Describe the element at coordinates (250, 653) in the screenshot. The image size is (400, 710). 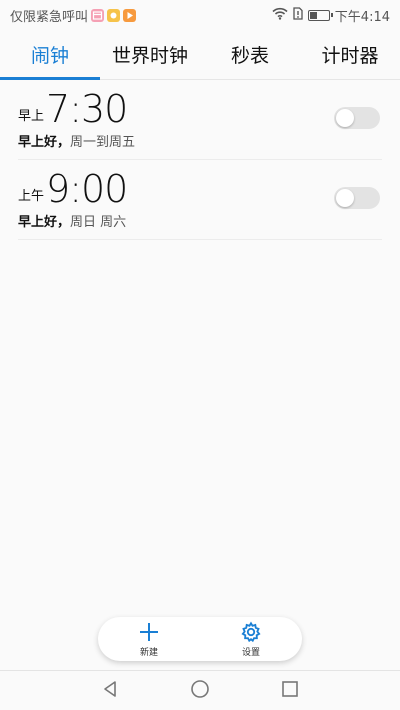
I see `settings-label: 设置` at that location.